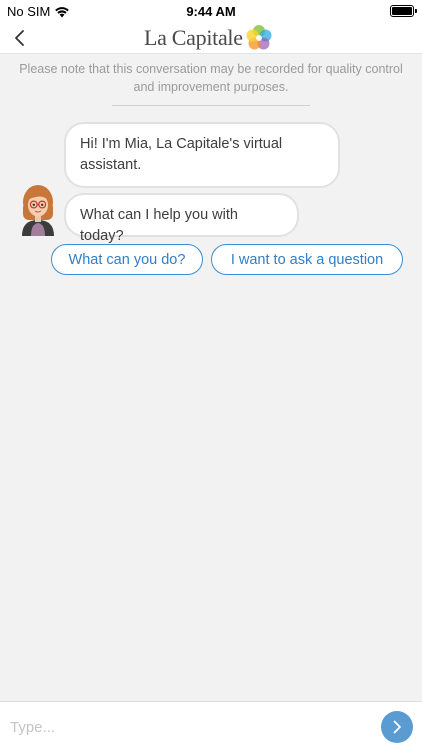 This screenshot has width=422, height=750. Describe the element at coordinates (193, 37) in the screenshot. I see `brand-name: La Capitale` at that location.